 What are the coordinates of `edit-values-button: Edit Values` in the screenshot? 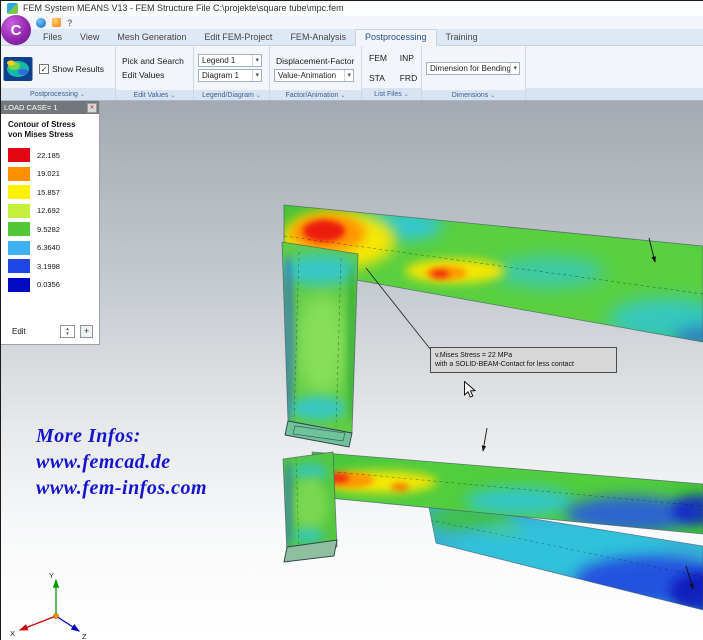 It's located at (154, 75).